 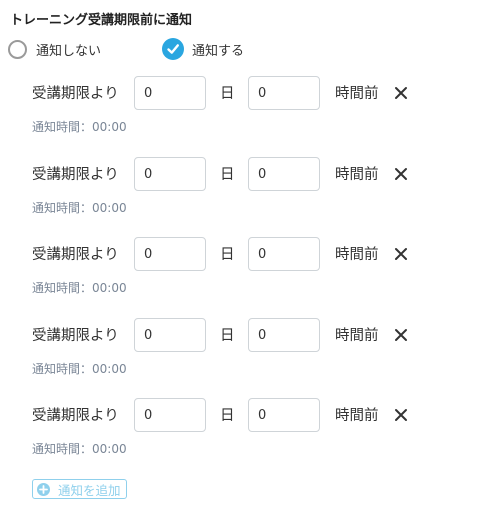 What do you see at coordinates (248, 49) in the screenshot?
I see `notify-radio-group: 通知しない 通知する` at bounding box center [248, 49].